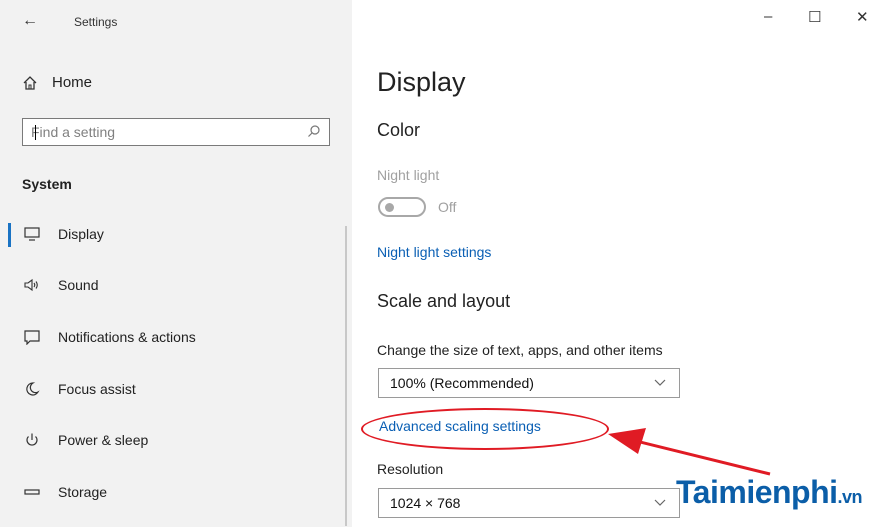 The image size is (876, 527). I want to click on sidebar-item-label: Notifications & actions, so click(127, 337).